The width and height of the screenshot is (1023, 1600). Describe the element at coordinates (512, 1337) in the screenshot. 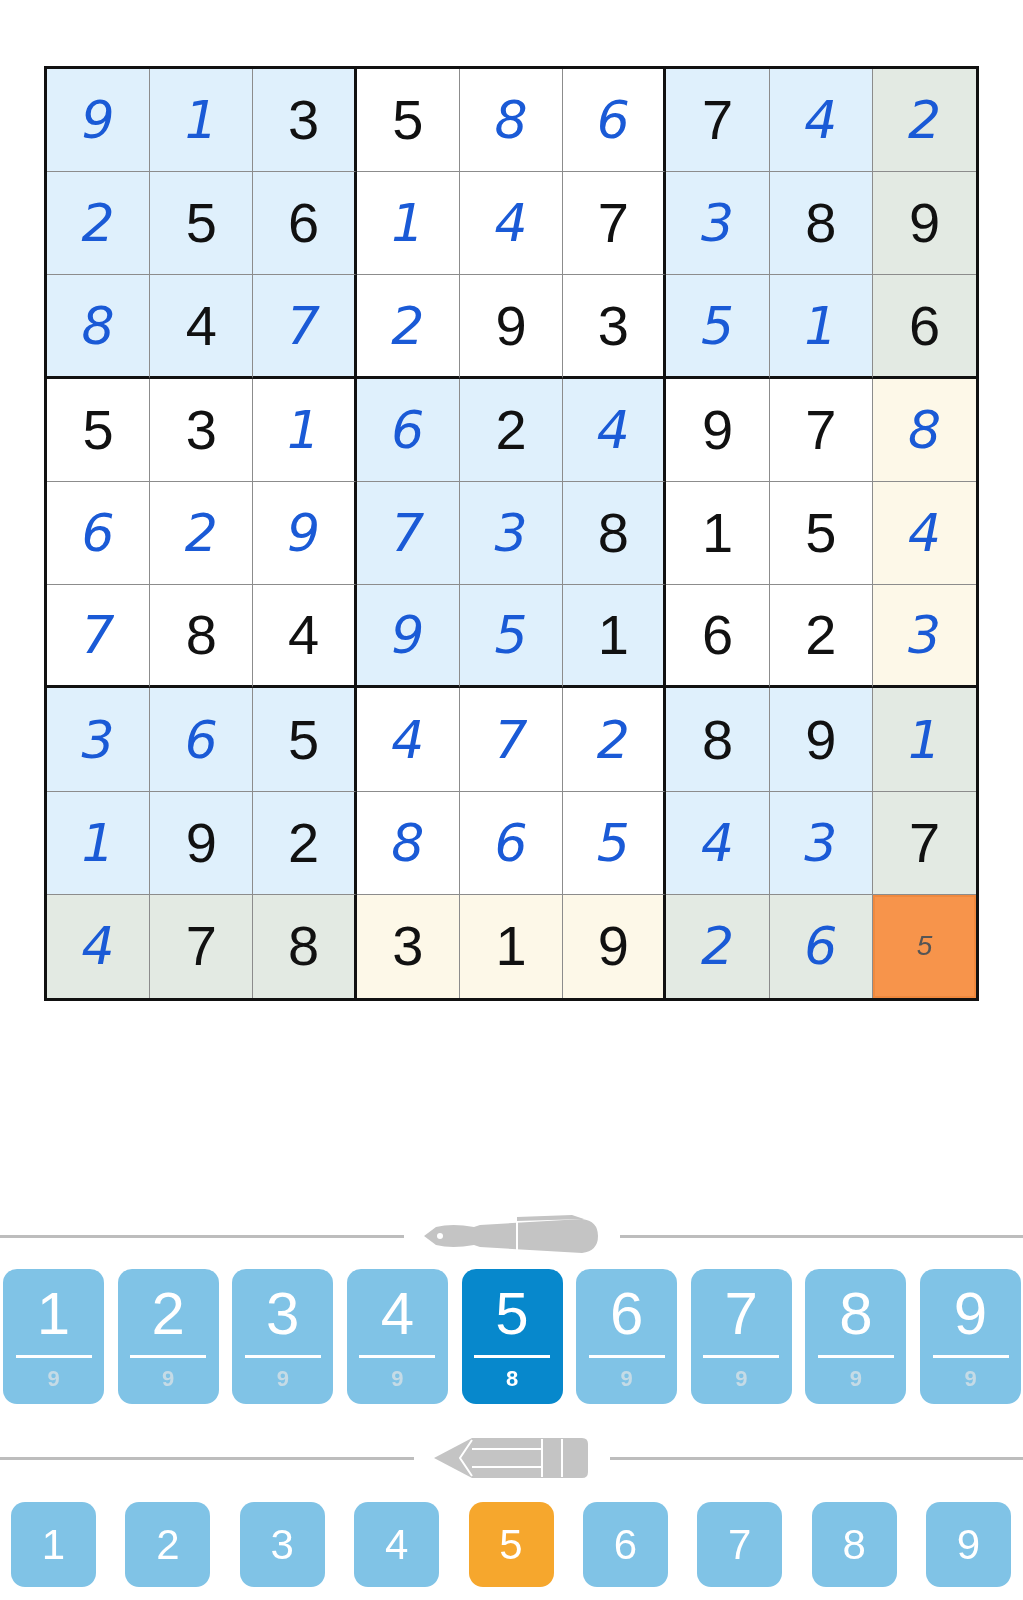

I see `digit-key: 5 8` at that location.